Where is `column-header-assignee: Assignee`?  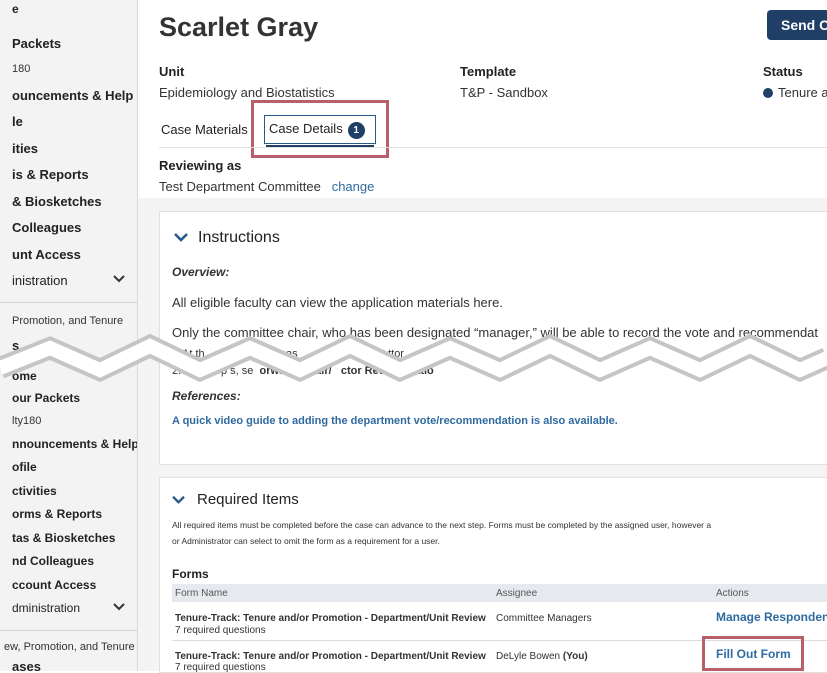
column-header-assignee: Assignee is located at coordinates (517, 593).